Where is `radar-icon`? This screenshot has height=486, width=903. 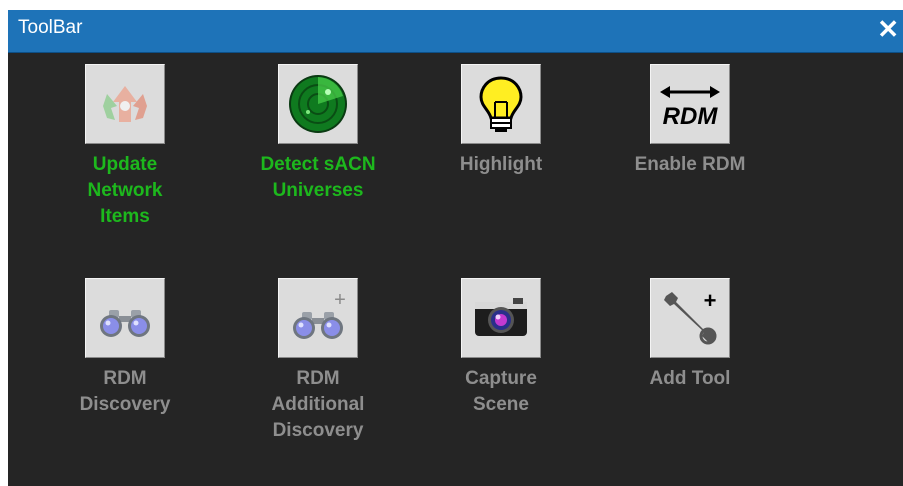
radar-icon is located at coordinates (318, 104).